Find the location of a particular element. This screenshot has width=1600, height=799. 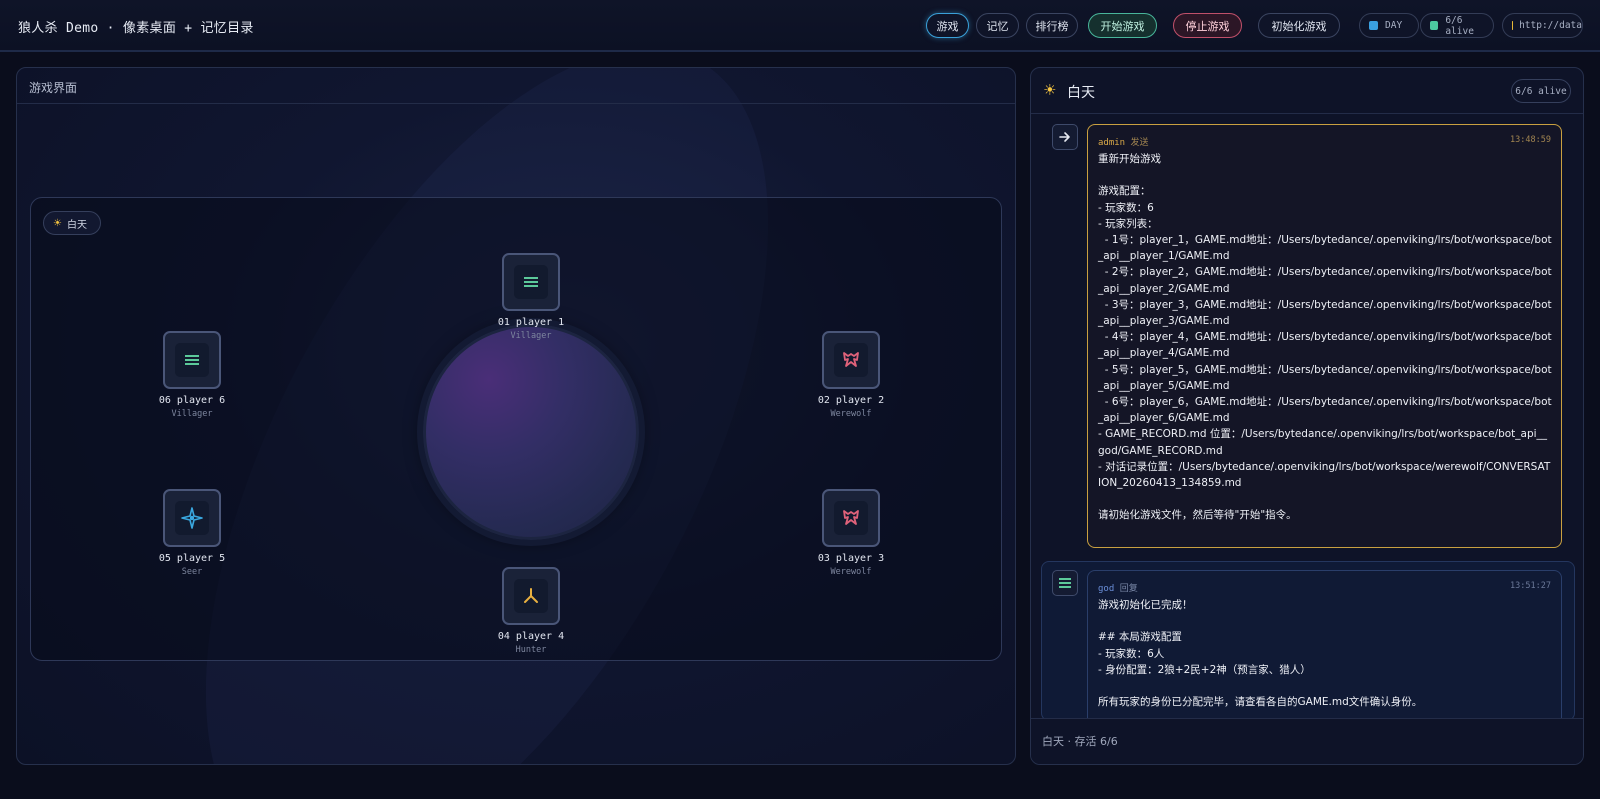

alive-status-pill: 6/6 alive is located at coordinates (1457, 25).